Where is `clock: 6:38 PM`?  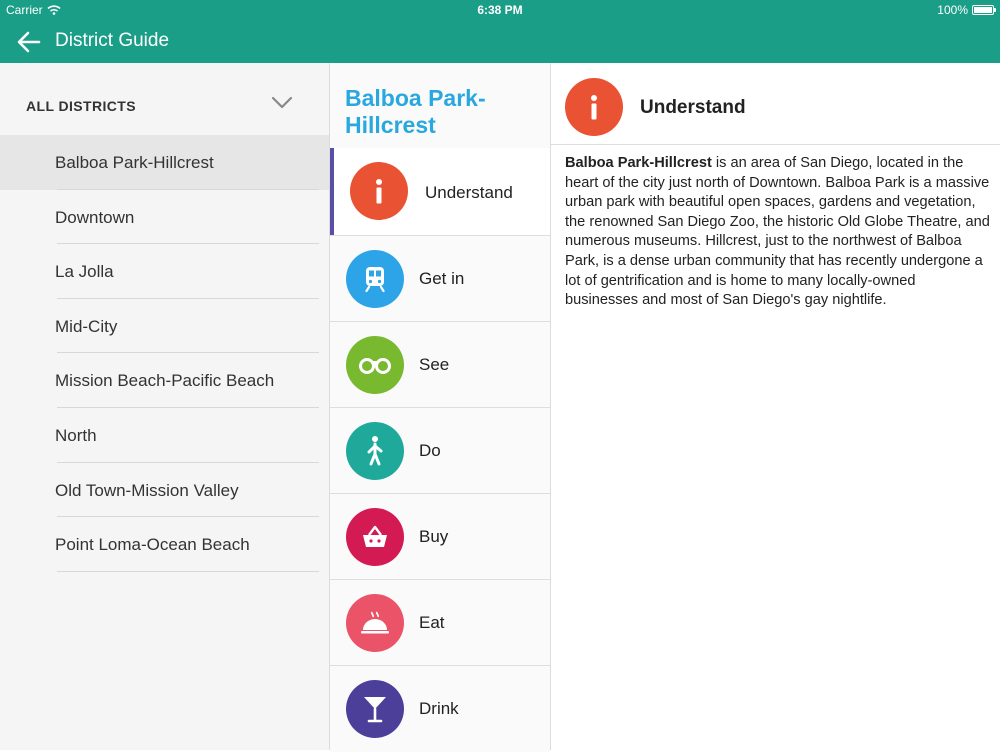 clock: 6:38 PM is located at coordinates (500, 10).